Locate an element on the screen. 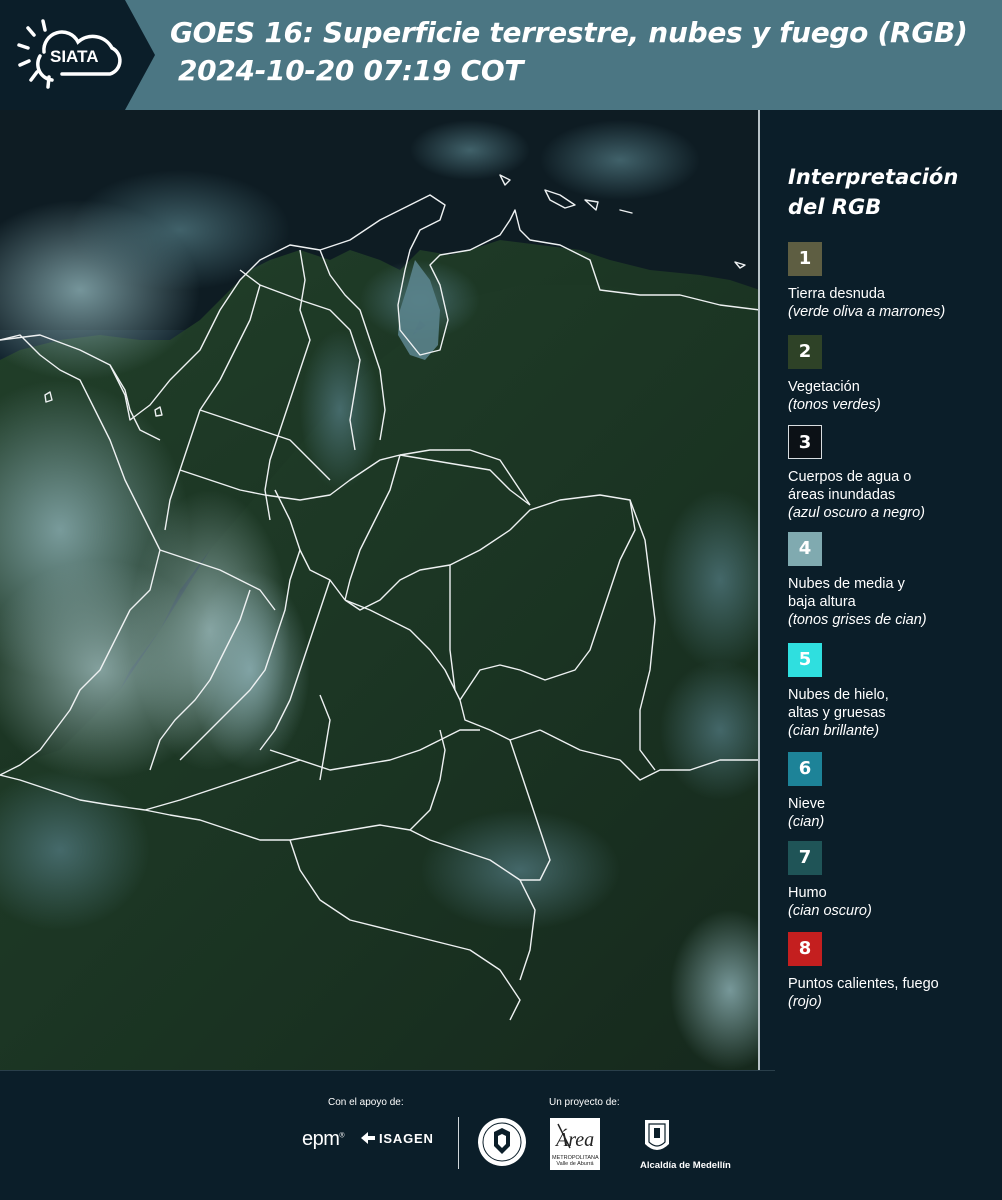 The image size is (1002, 1200). legend-item: 2 Vegetación (tonos verdes) is located at coordinates (834, 374).